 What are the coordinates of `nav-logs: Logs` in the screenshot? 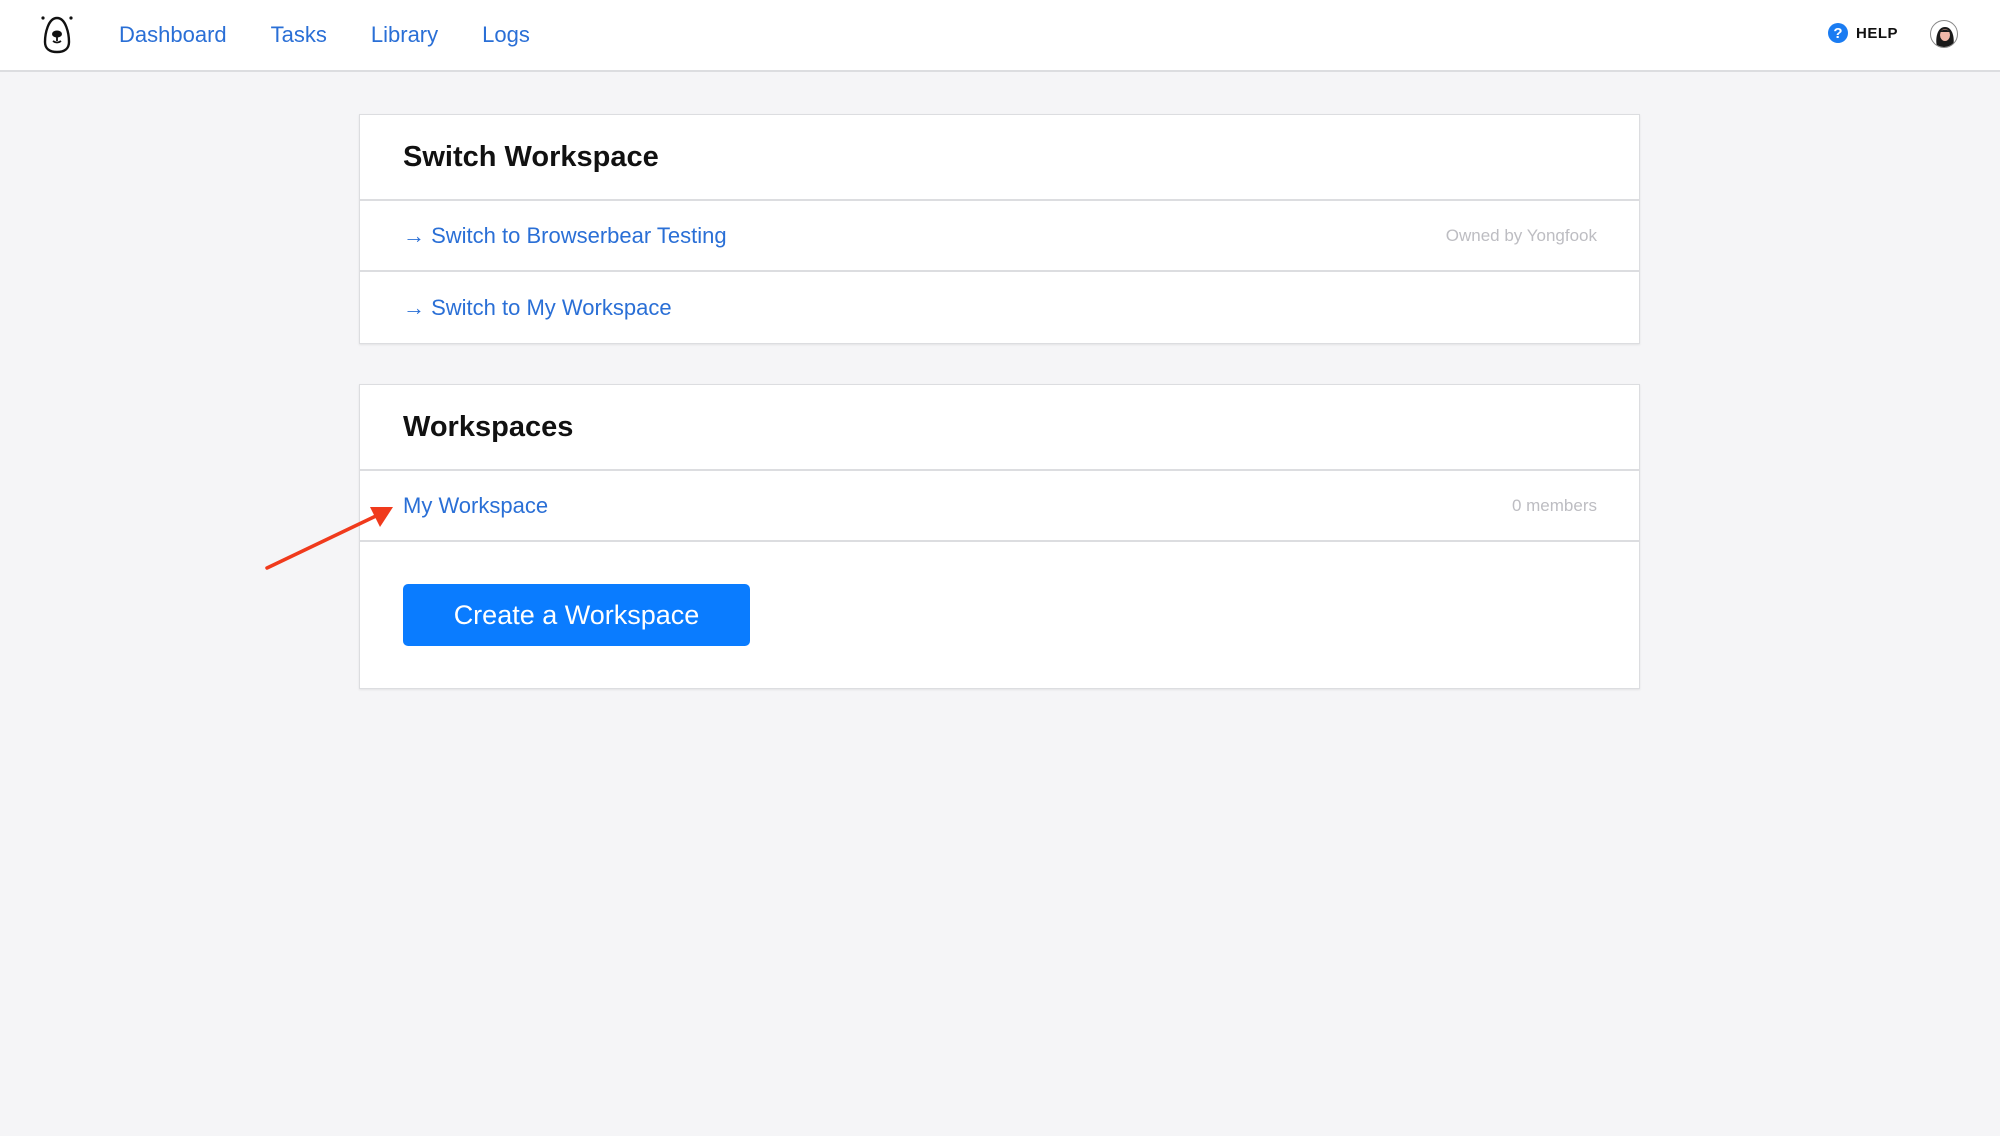 It's located at (506, 35).